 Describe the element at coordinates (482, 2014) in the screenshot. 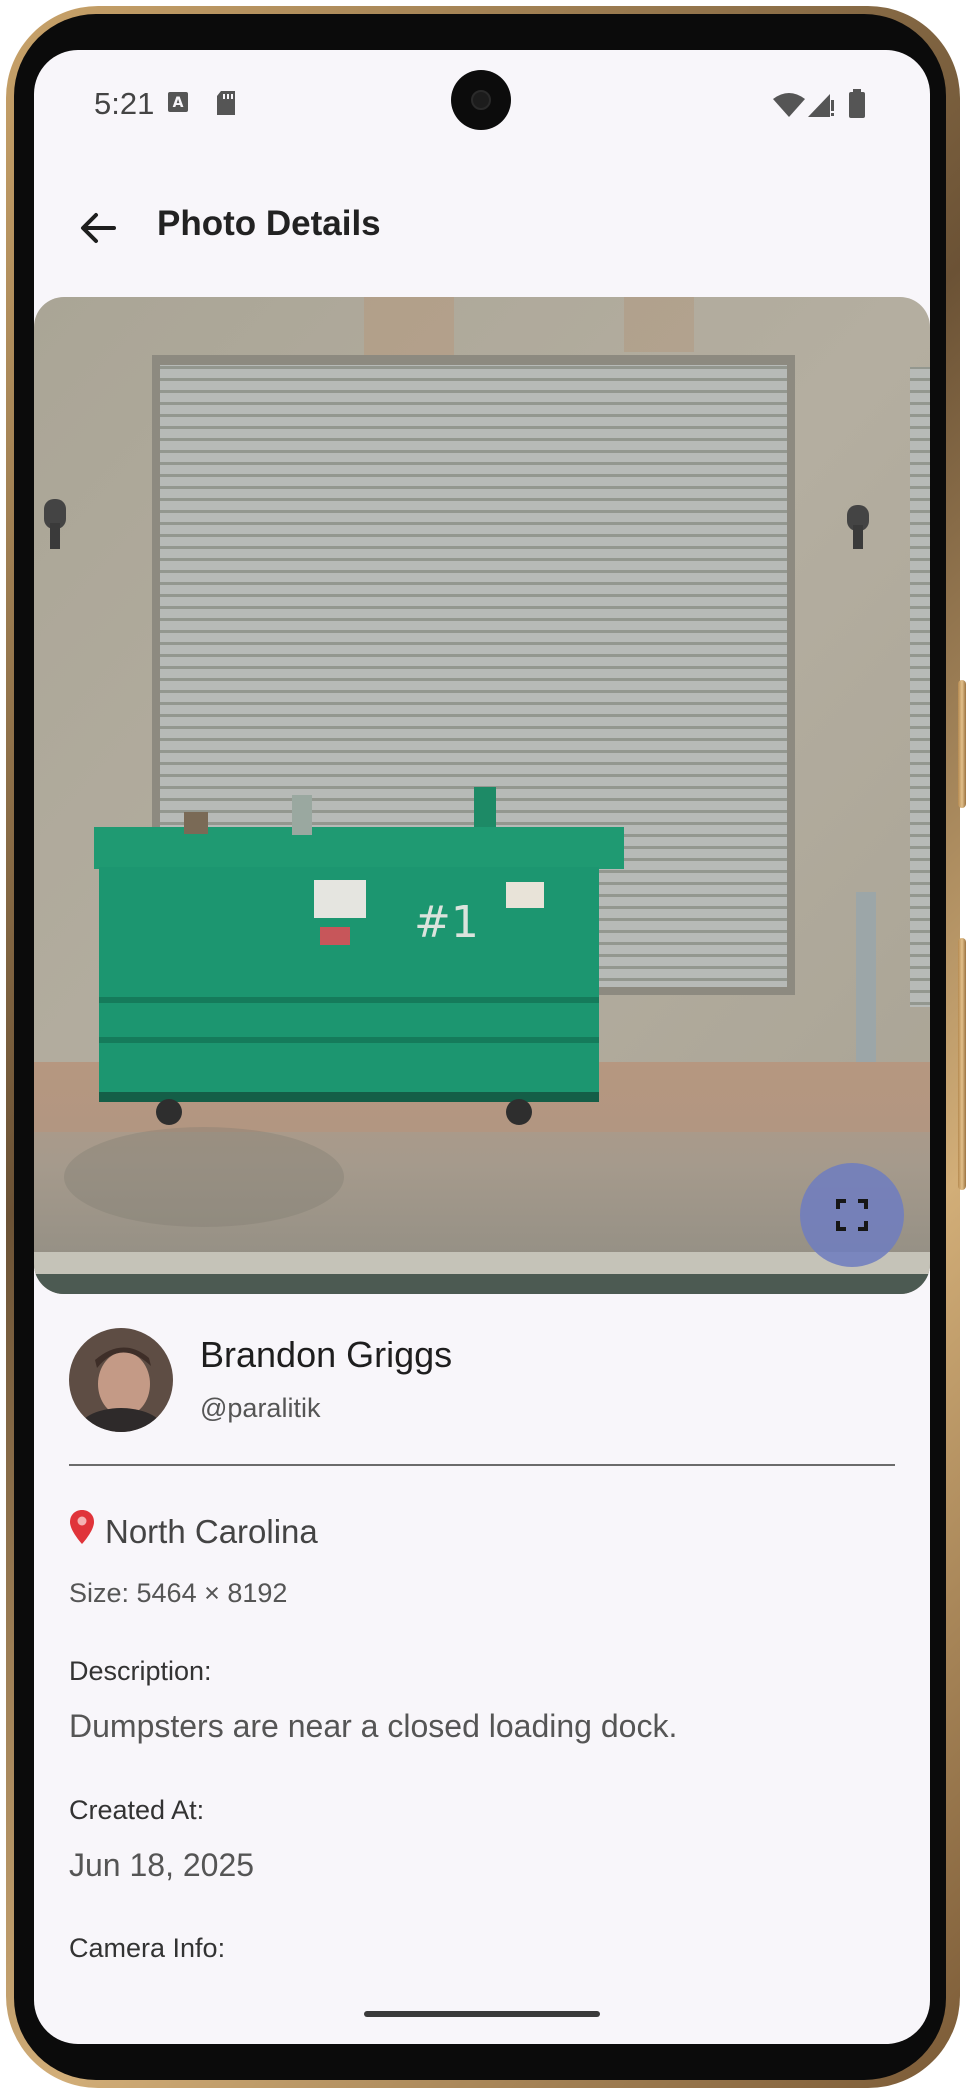

I see `home-indicator` at that location.